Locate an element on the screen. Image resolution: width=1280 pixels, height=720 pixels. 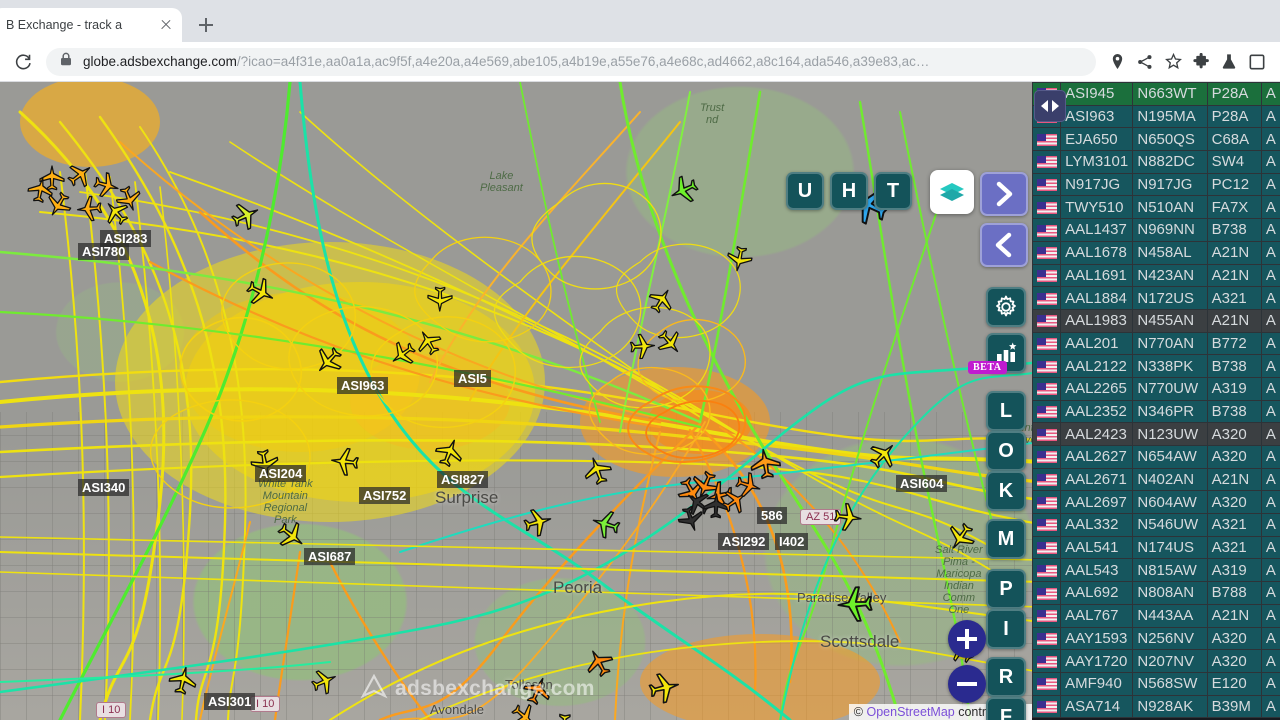
units-button: U is located at coordinates (805, 191).